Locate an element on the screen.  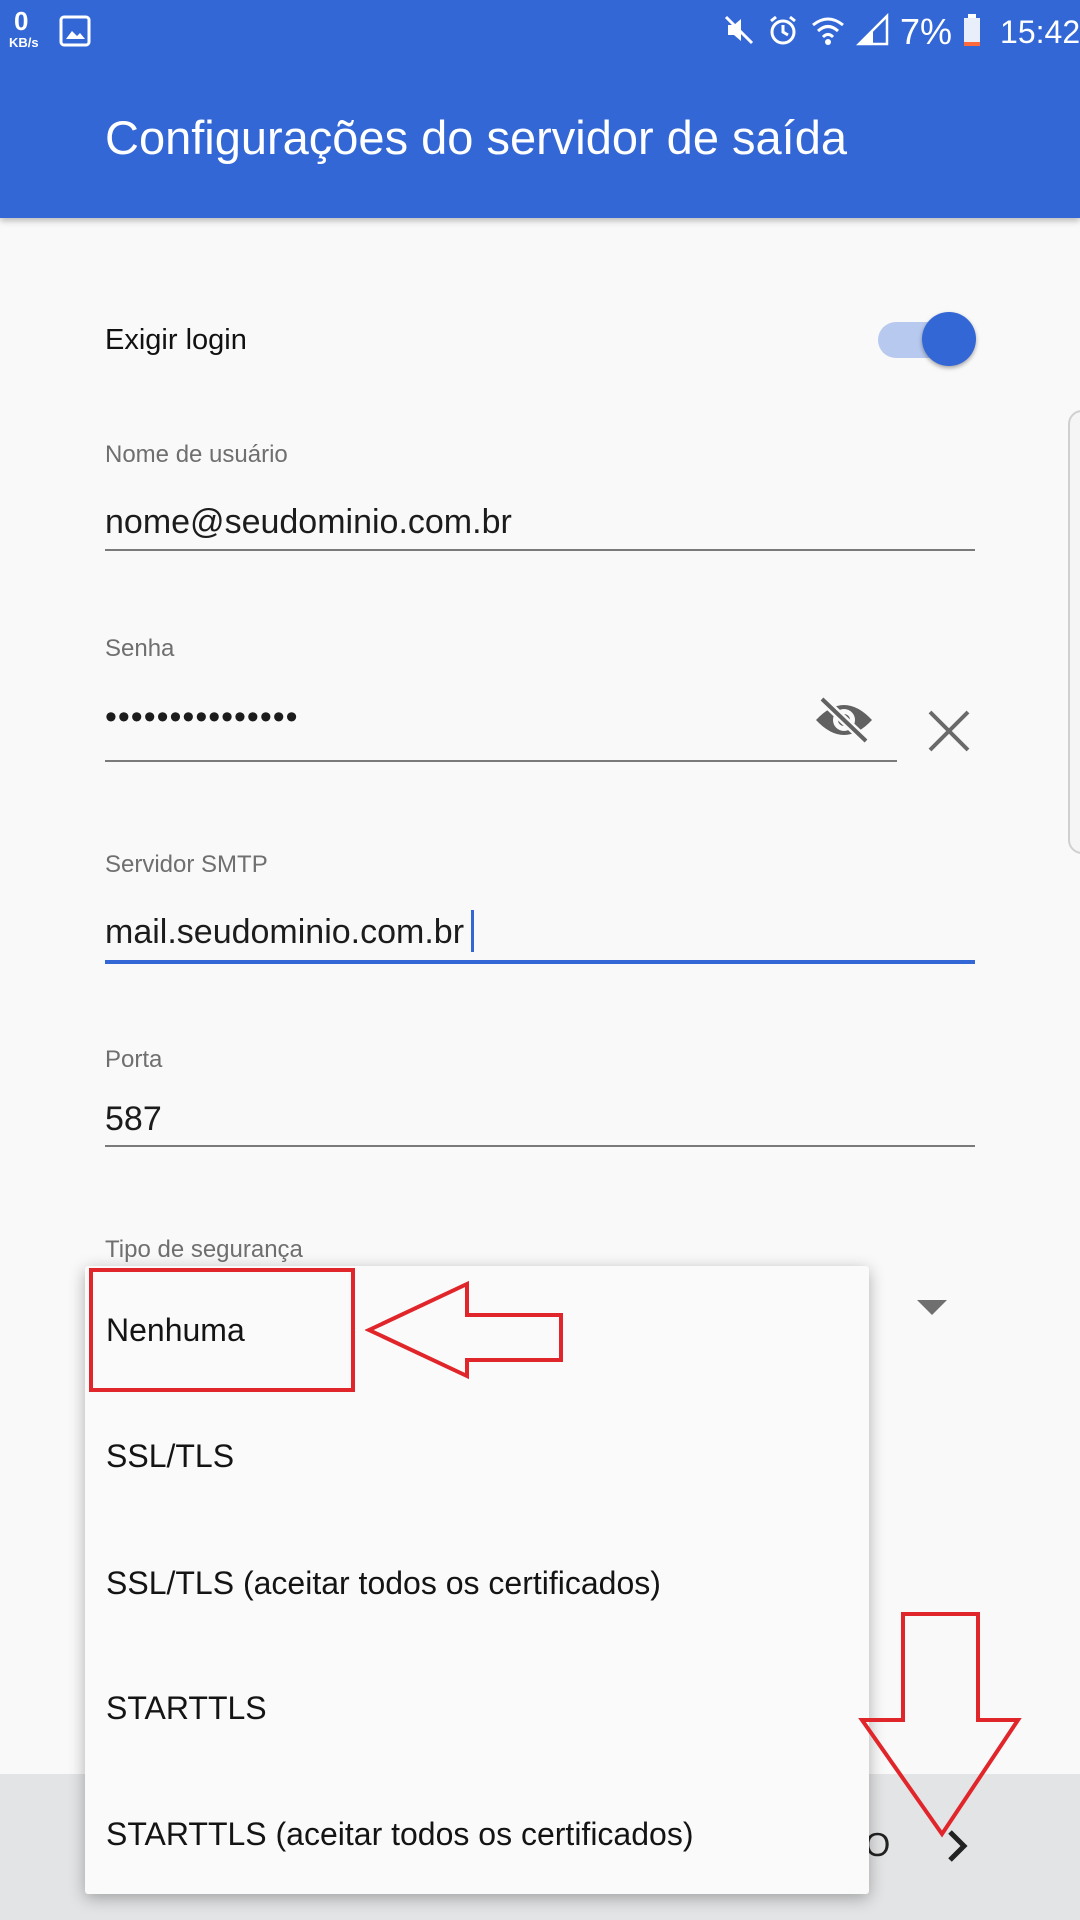
port-label: Porta is located at coordinates (134, 1059).